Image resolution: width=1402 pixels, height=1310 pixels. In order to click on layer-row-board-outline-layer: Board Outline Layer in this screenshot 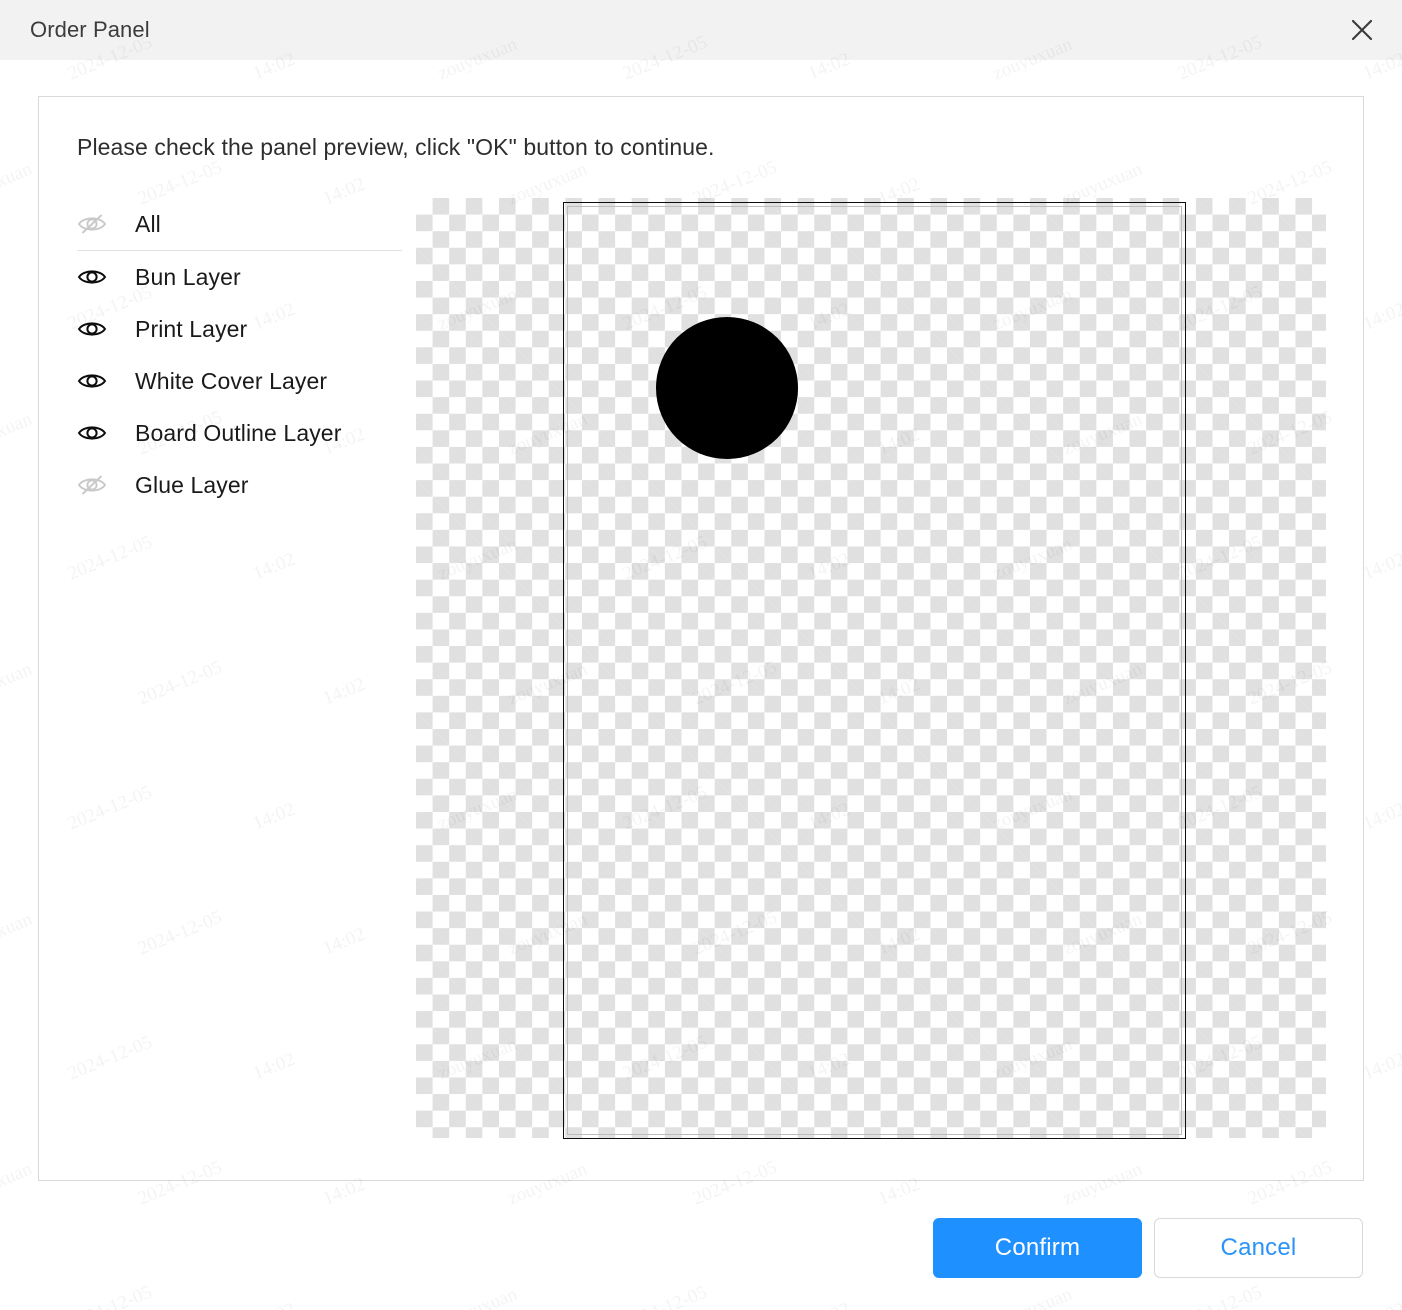, I will do `click(239, 433)`.